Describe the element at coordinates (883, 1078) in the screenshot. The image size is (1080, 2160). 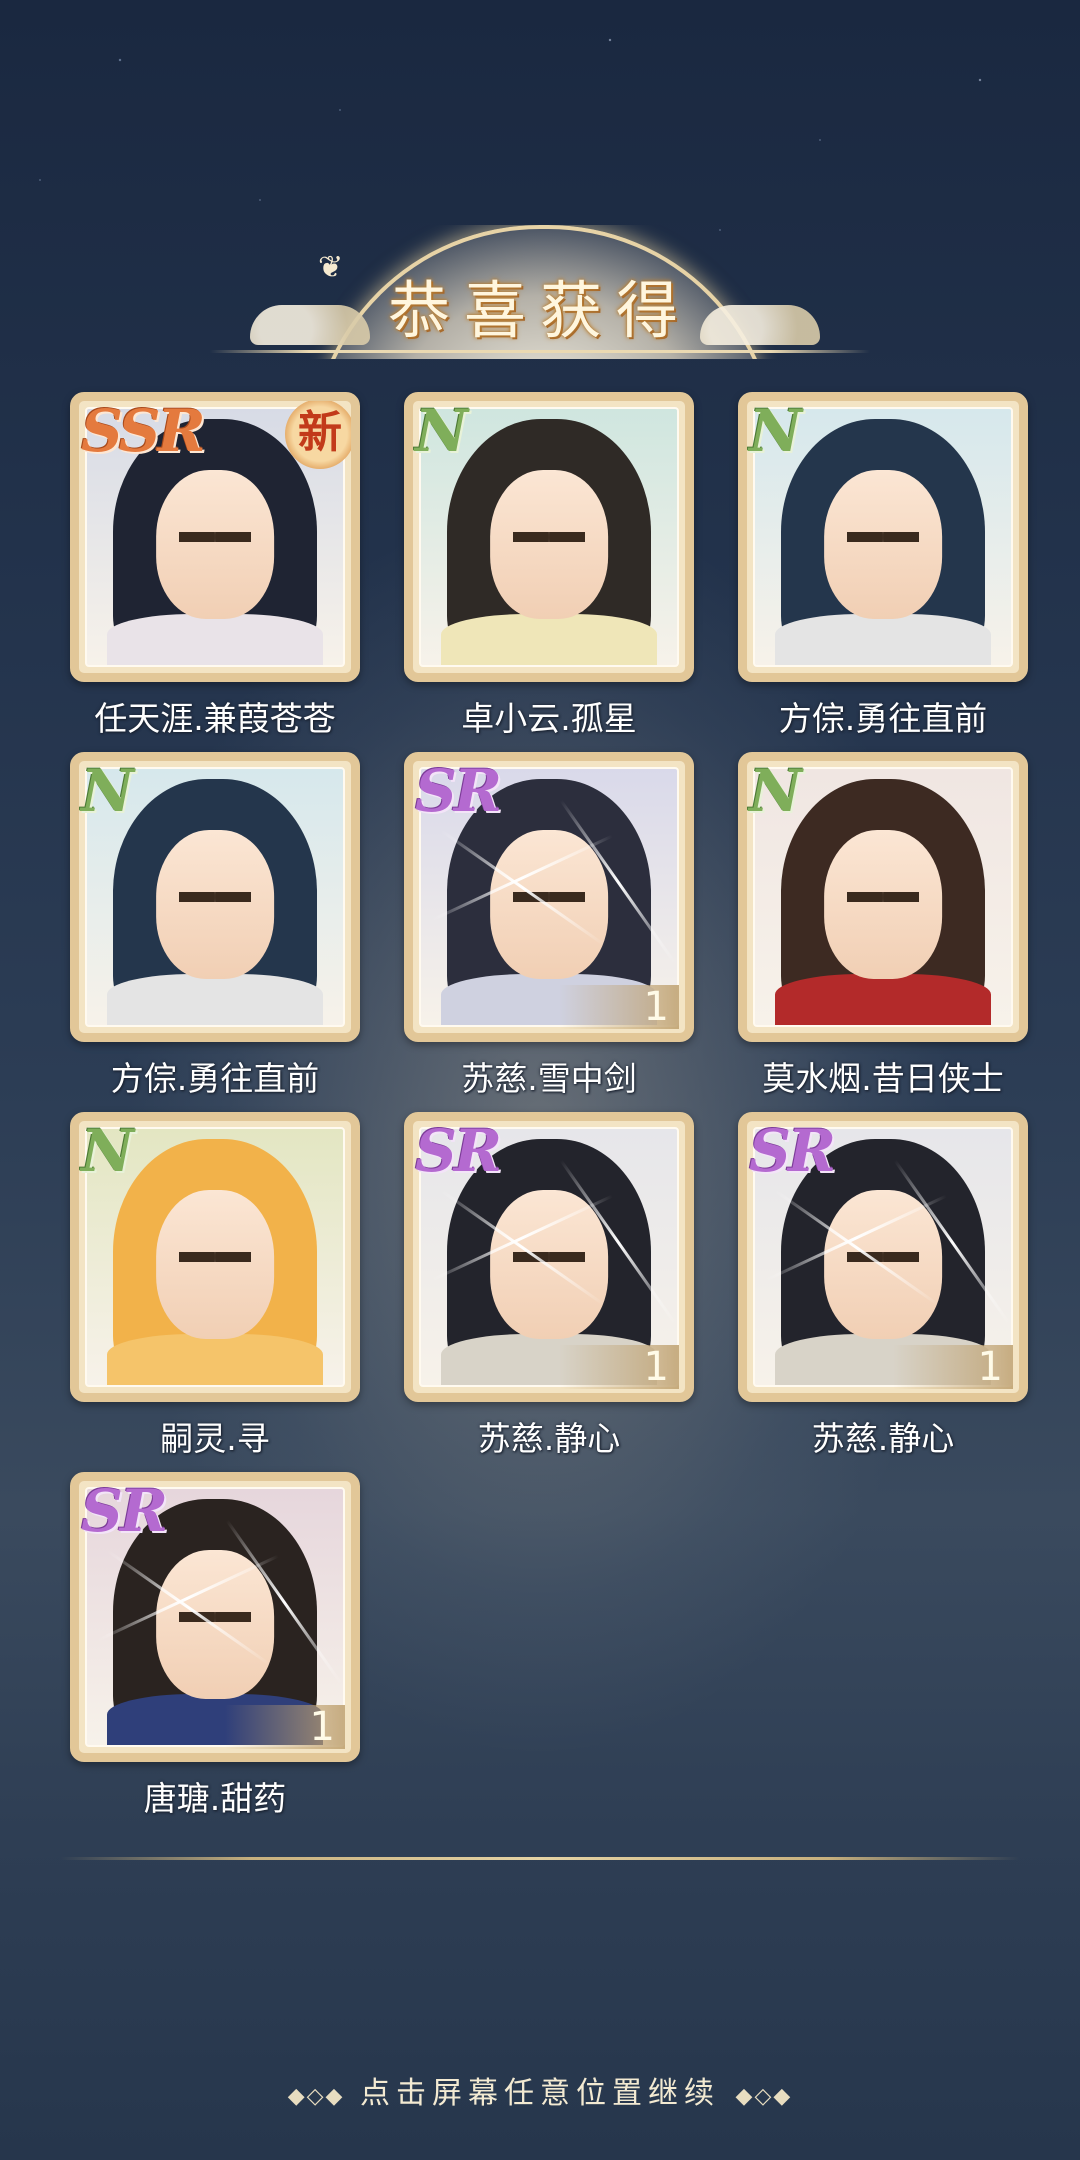
I see `character-name: 莫水烟.昔日侠士` at that location.